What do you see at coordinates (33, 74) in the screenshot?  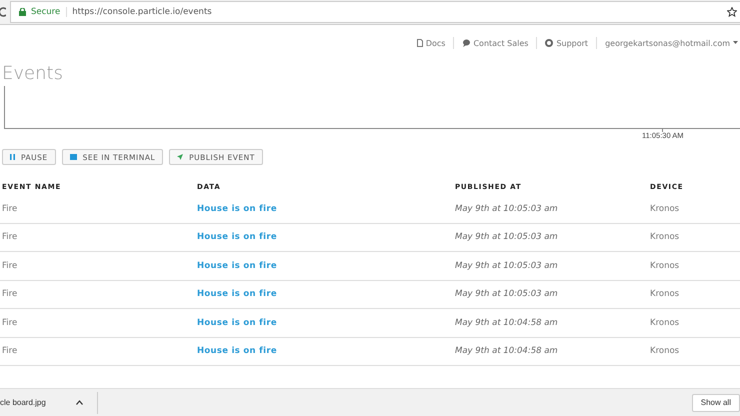 I see `page-title: Events` at bounding box center [33, 74].